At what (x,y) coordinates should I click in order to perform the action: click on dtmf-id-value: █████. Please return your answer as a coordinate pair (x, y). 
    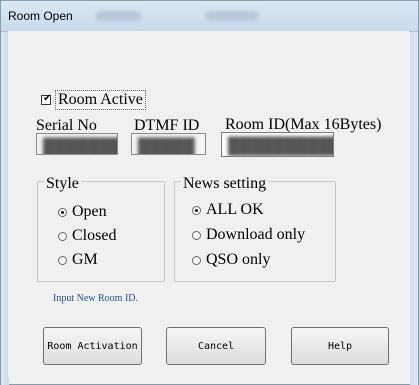
    Looking at the image, I should click on (166, 147).